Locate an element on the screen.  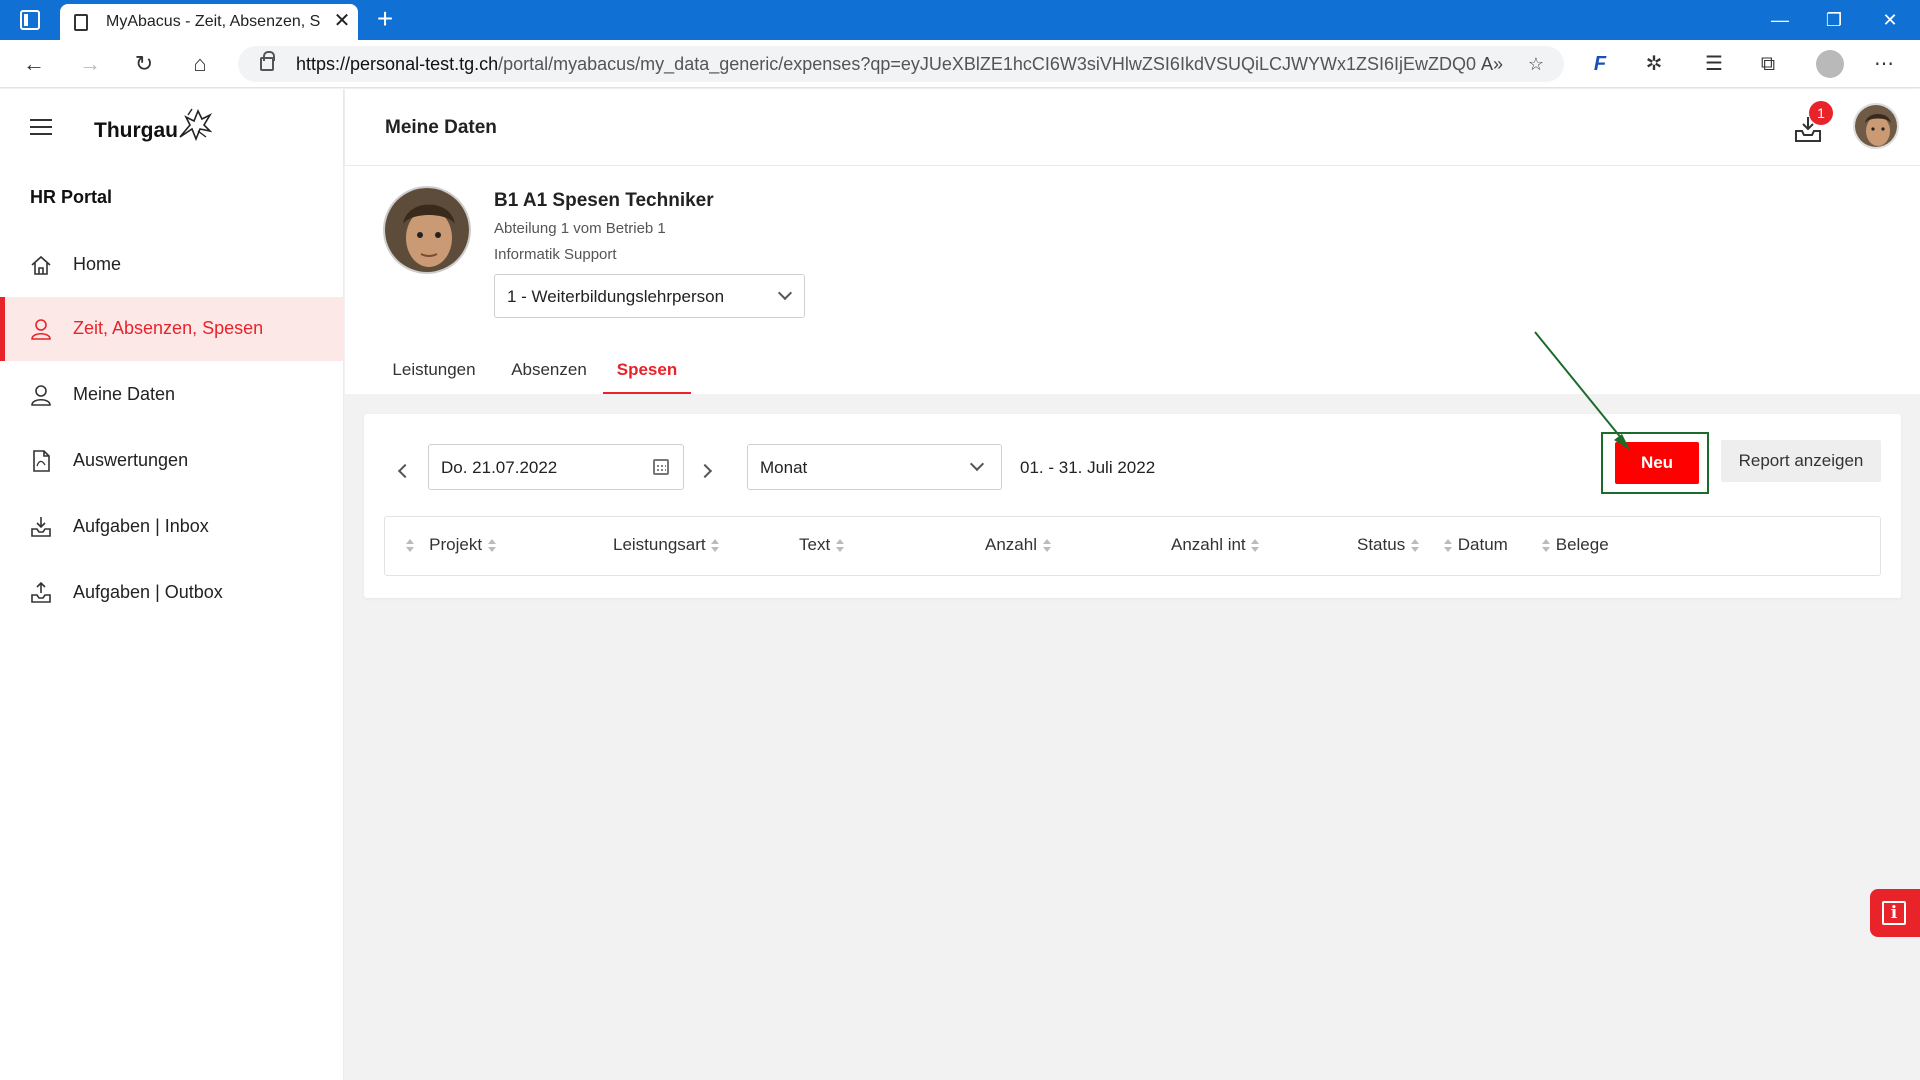
sidebar-item-meine-daten: Meine Daten is located at coordinates (172, 395).